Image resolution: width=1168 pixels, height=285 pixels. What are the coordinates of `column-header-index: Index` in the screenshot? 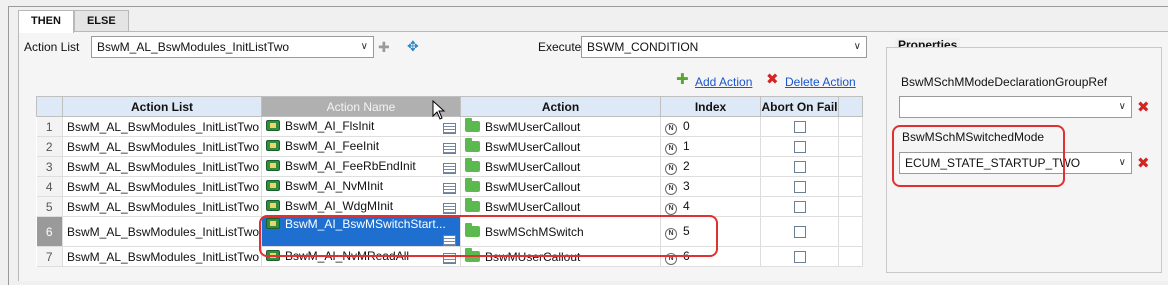 It's located at (710, 106).